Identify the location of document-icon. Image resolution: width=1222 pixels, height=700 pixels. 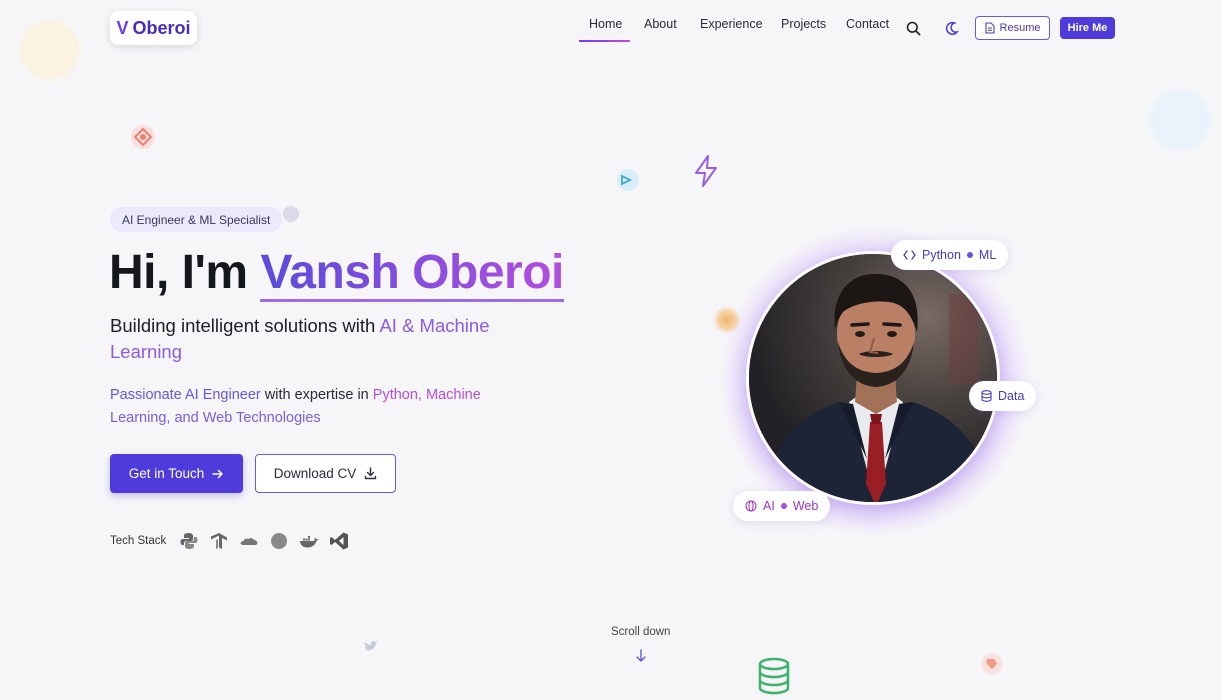
(989, 28).